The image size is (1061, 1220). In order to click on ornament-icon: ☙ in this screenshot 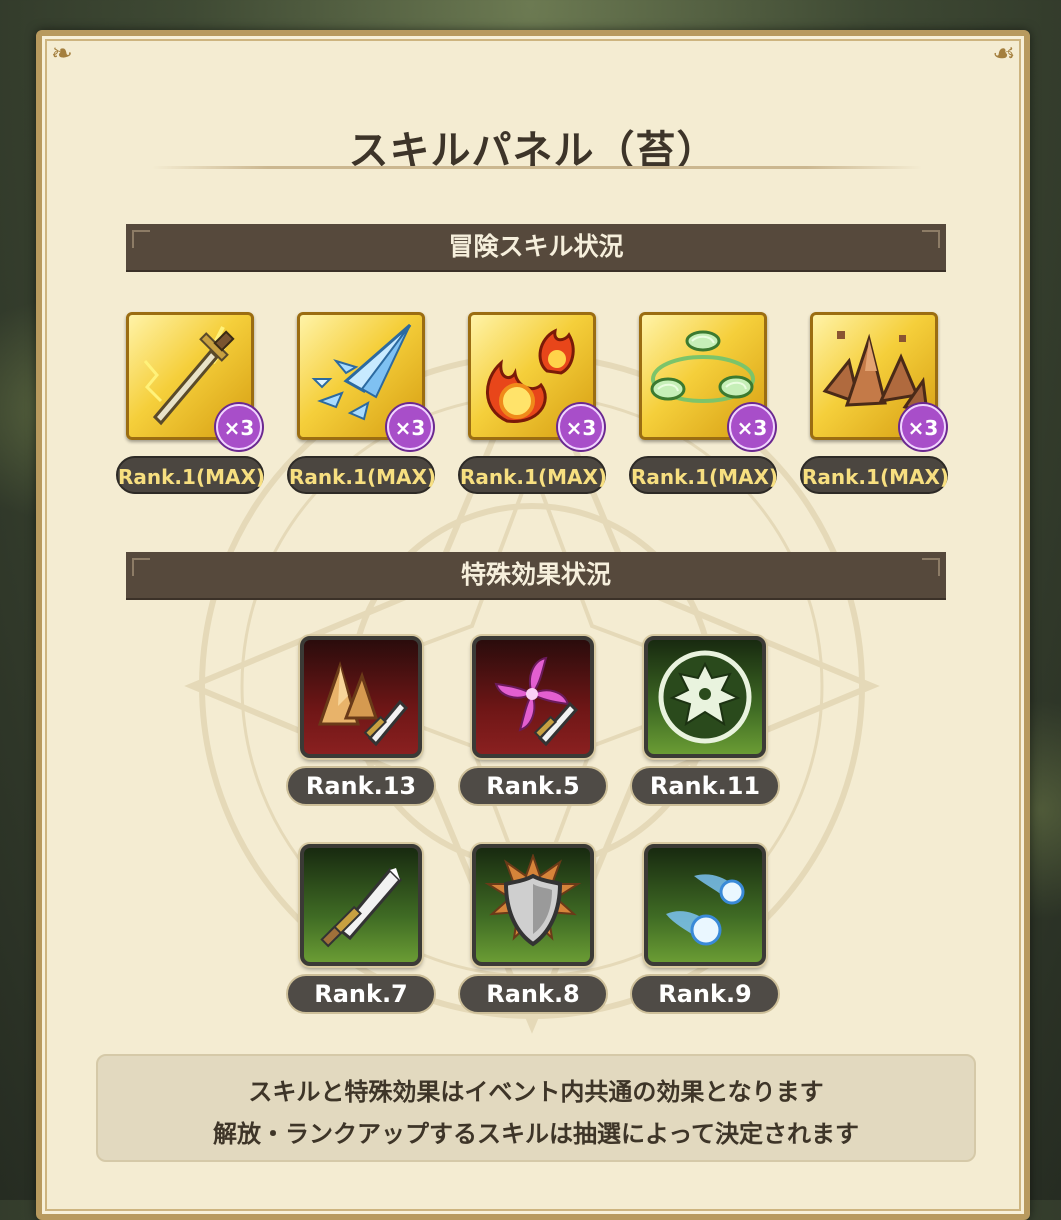, I will do `click(1004, 54)`.